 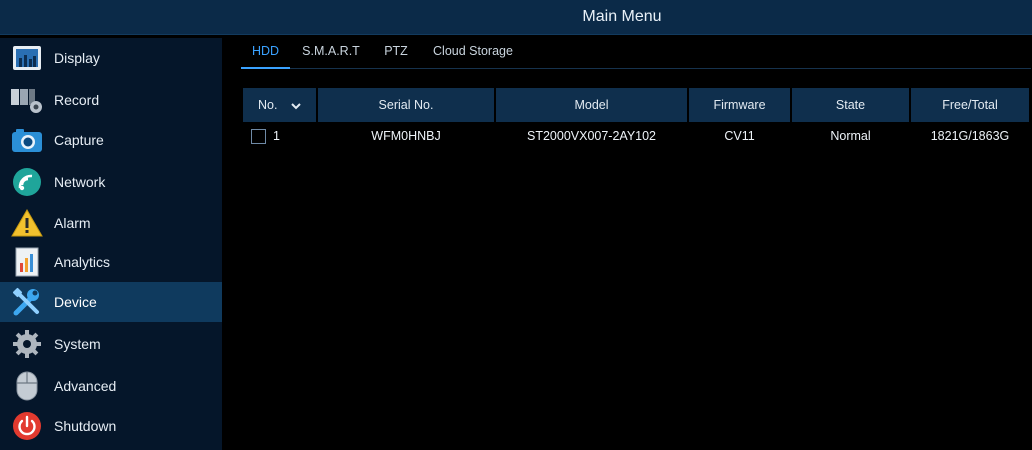 I want to click on cell-no: 1, so click(x=279, y=136).